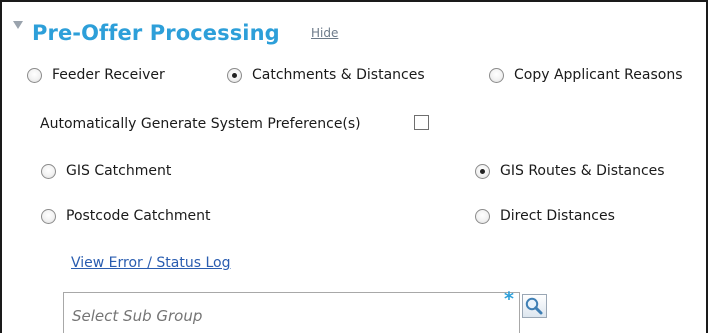 The height and width of the screenshot is (333, 710). I want to click on radio-postcode-catchment: Postcode Catchment, so click(126, 216).